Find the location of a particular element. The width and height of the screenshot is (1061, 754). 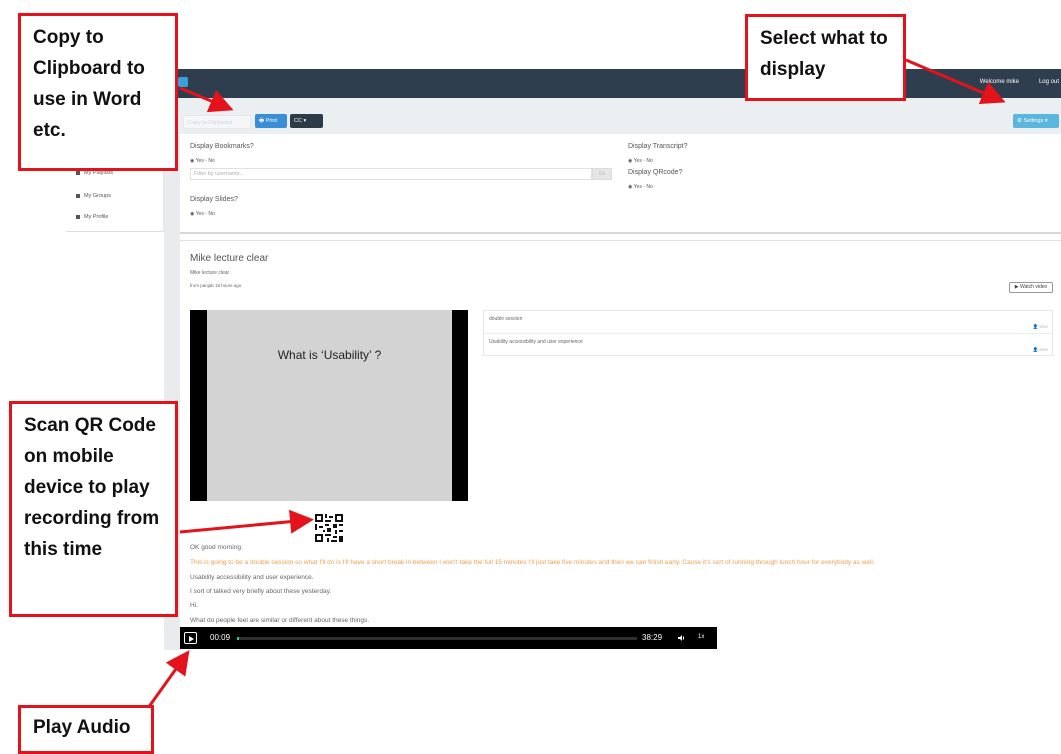

recording-meta: from panjab 19 hours ago is located at coordinates (216, 285).